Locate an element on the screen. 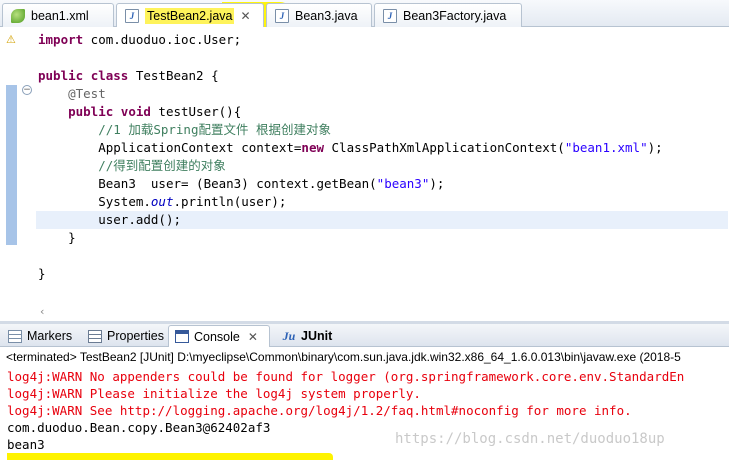  tab-bean1-xml: bean1.xml is located at coordinates (58, 15).